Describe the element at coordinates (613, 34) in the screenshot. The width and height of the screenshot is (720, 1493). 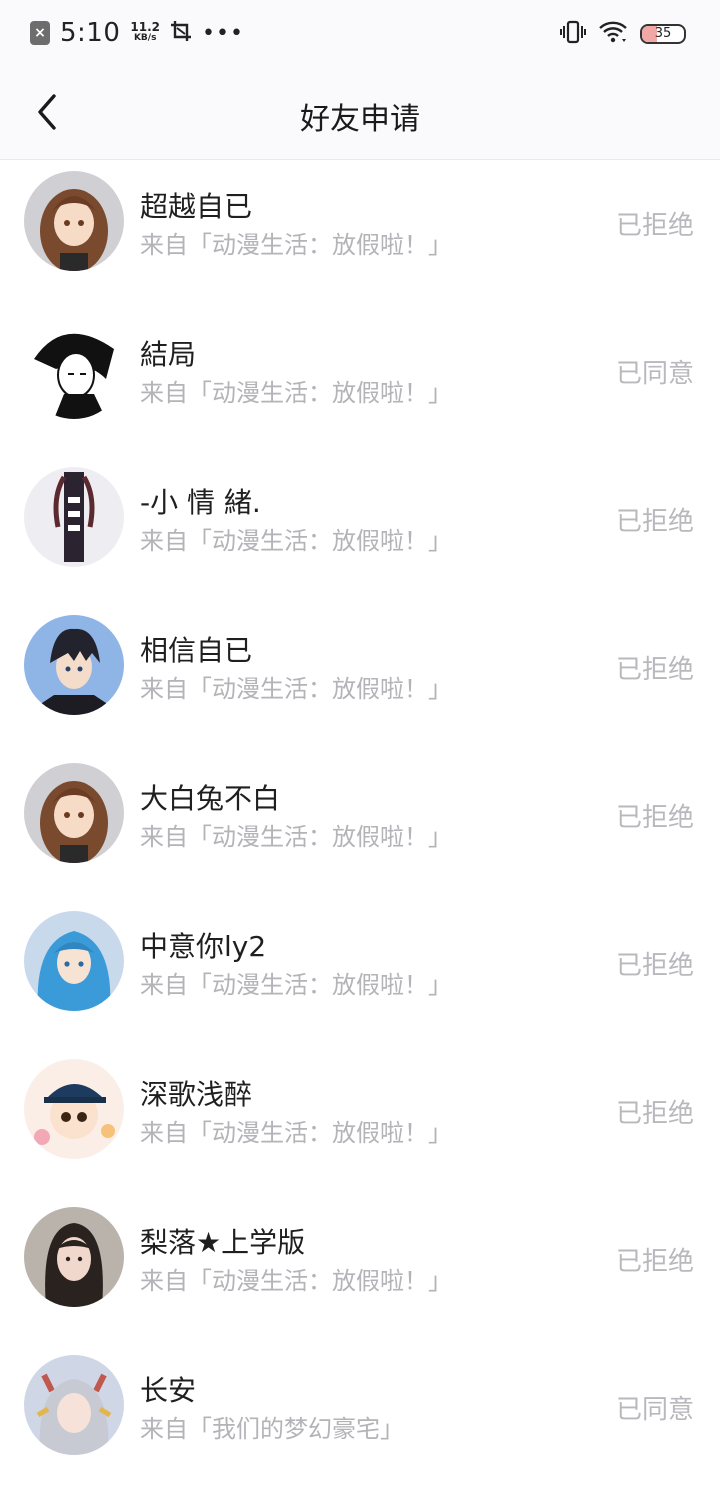
I see `wifi-icon` at that location.